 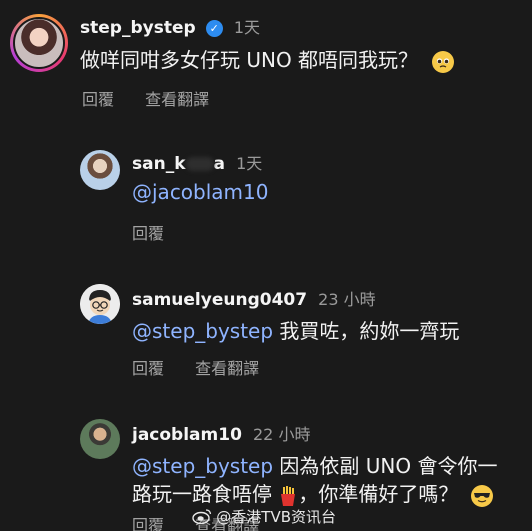 I want to click on comment-text-content: 因為依副 UNO 會令你一, so click(x=385, y=466).